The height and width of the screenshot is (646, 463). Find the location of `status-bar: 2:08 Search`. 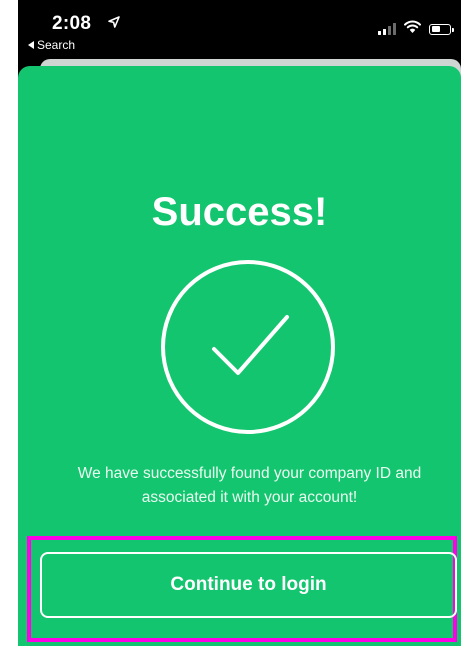

status-bar: 2:08 Search is located at coordinates (239, 28).